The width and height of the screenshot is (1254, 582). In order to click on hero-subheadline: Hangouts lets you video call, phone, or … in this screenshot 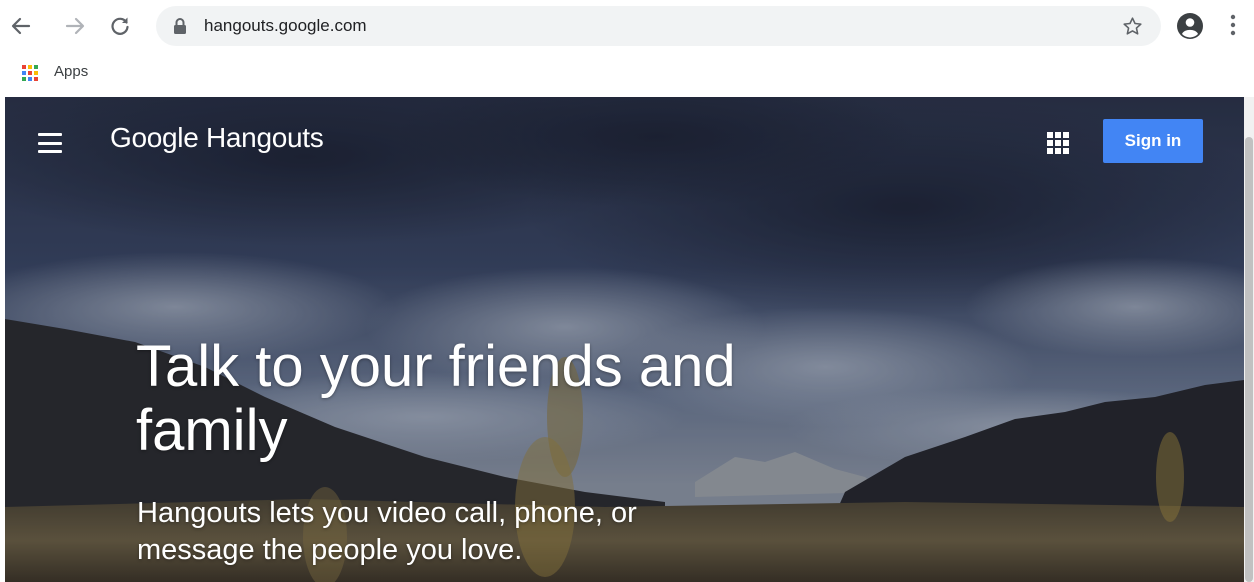, I will do `click(387, 531)`.